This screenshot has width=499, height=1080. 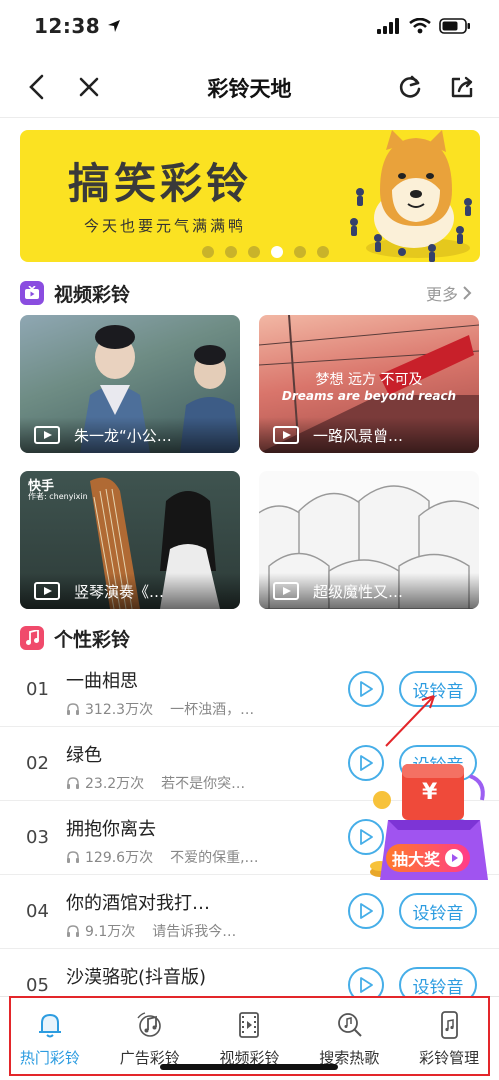 What do you see at coordinates (37, 837) in the screenshot?
I see `song-rank: 03` at bounding box center [37, 837].